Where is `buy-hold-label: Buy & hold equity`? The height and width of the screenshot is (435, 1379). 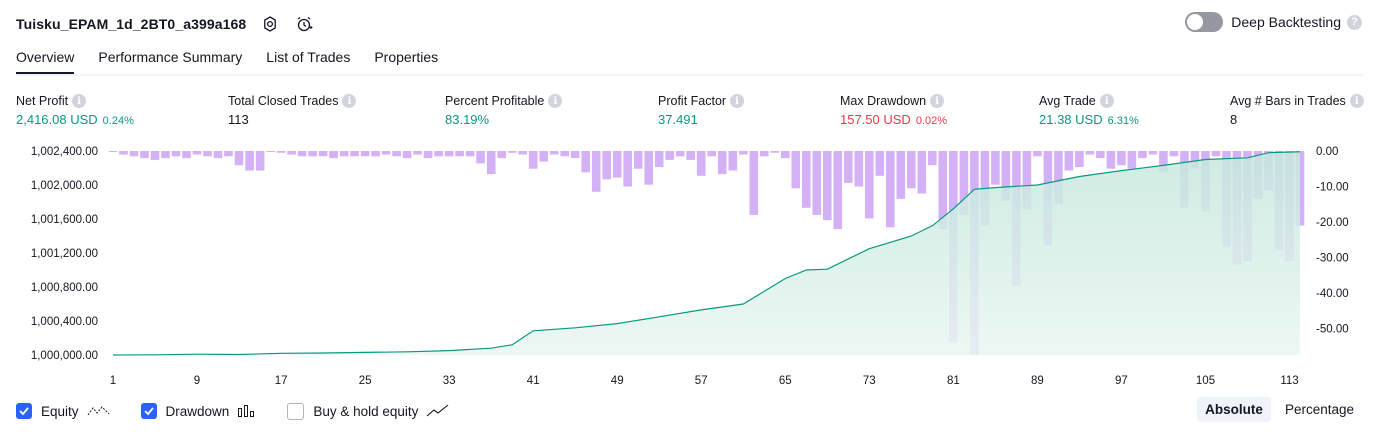 buy-hold-label: Buy & hold equity is located at coordinates (366, 411).